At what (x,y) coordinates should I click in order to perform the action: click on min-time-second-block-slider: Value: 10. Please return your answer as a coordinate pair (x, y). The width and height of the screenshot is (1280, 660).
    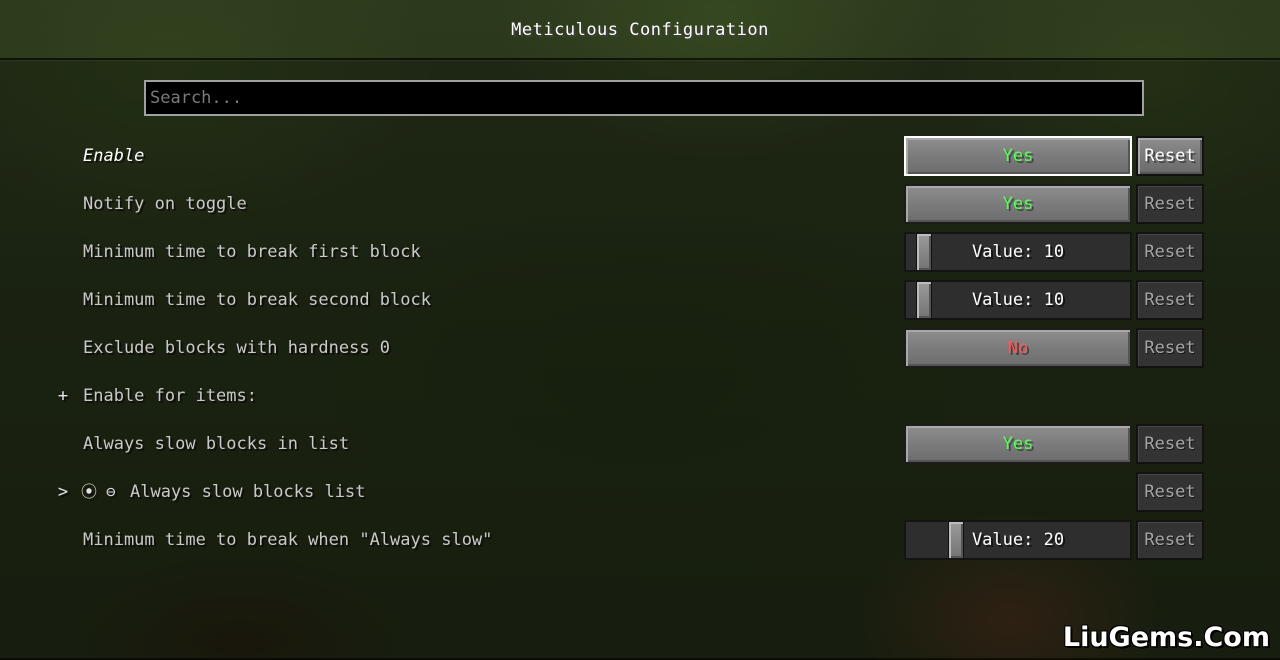
    Looking at the image, I should click on (1018, 300).